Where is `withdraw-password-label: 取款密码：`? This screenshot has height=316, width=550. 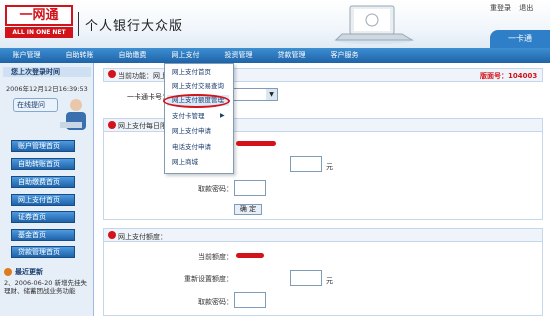
withdraw-password-label: 取款密码： is located at coordinates (215, 189).